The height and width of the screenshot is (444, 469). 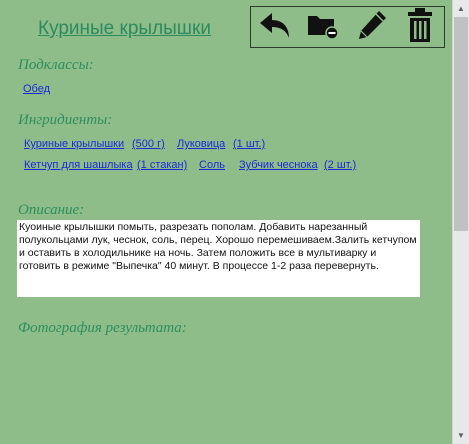 I want to click on ingredient-name-link: Зубчик чеснока, so click(x=278, y=165).